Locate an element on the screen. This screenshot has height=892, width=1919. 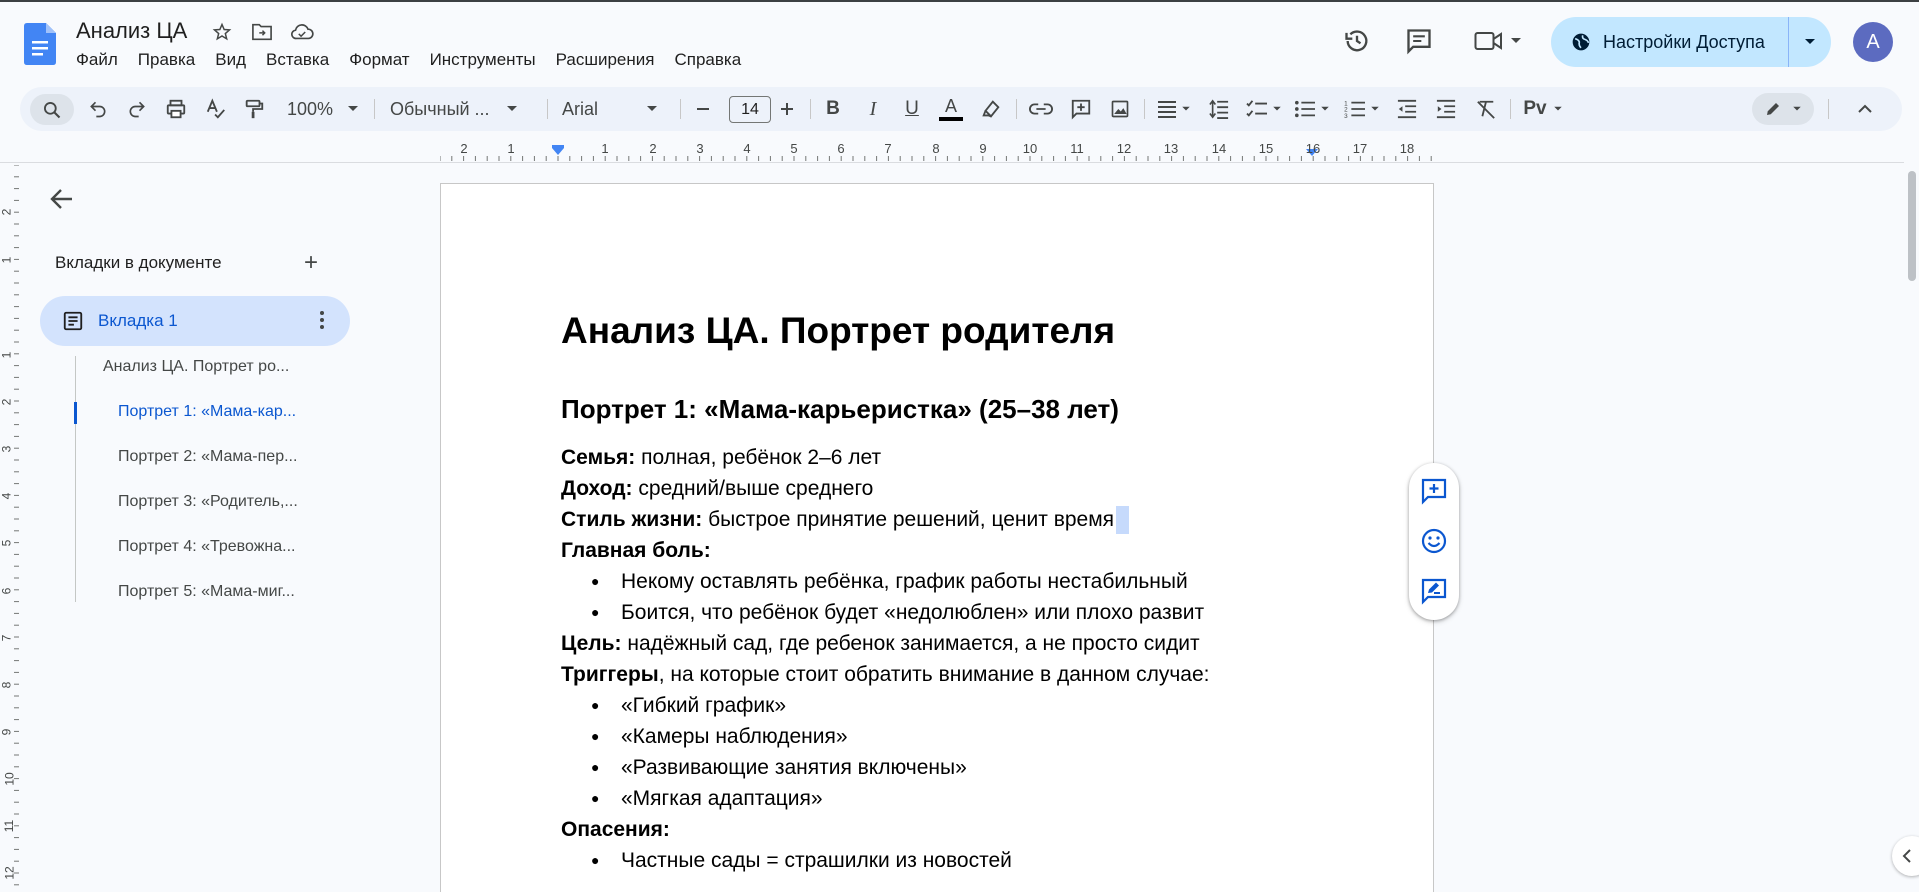
ruler-label: 11 is located at coordinates (1077, 148).